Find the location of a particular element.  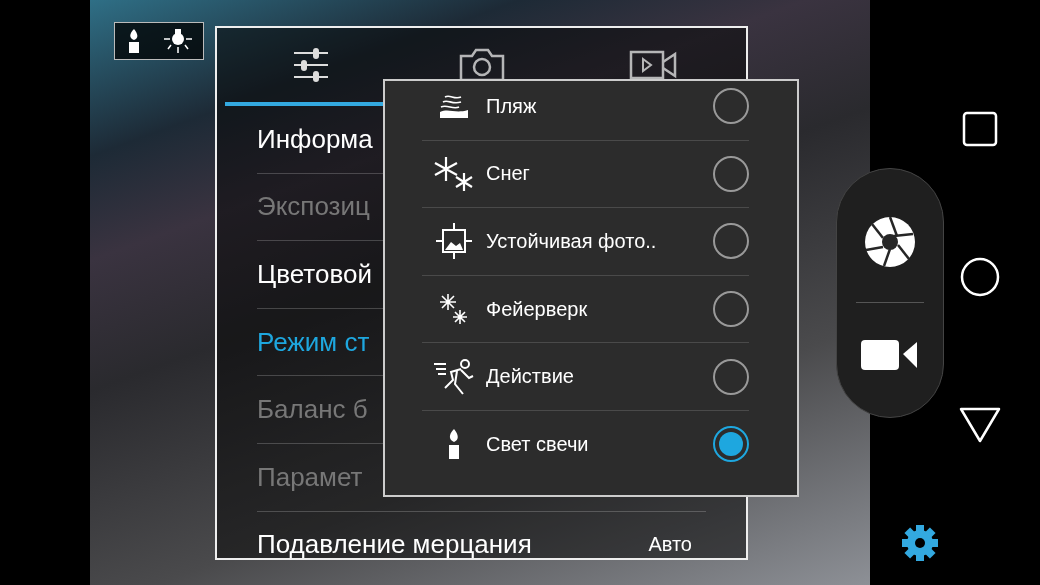

setting-value: Авто is located at coordinates (670, 545).